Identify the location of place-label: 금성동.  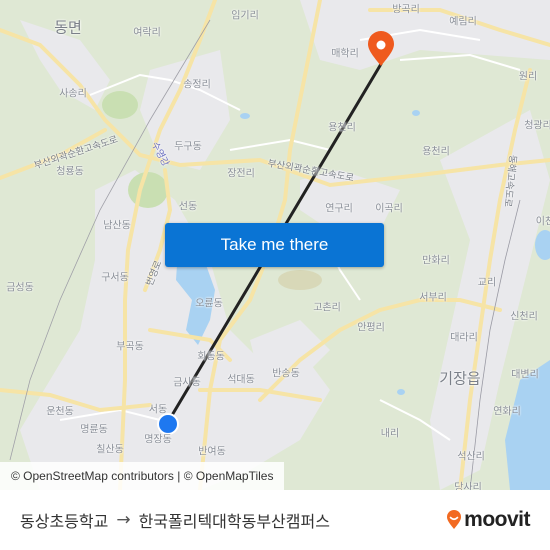
(20, 288).